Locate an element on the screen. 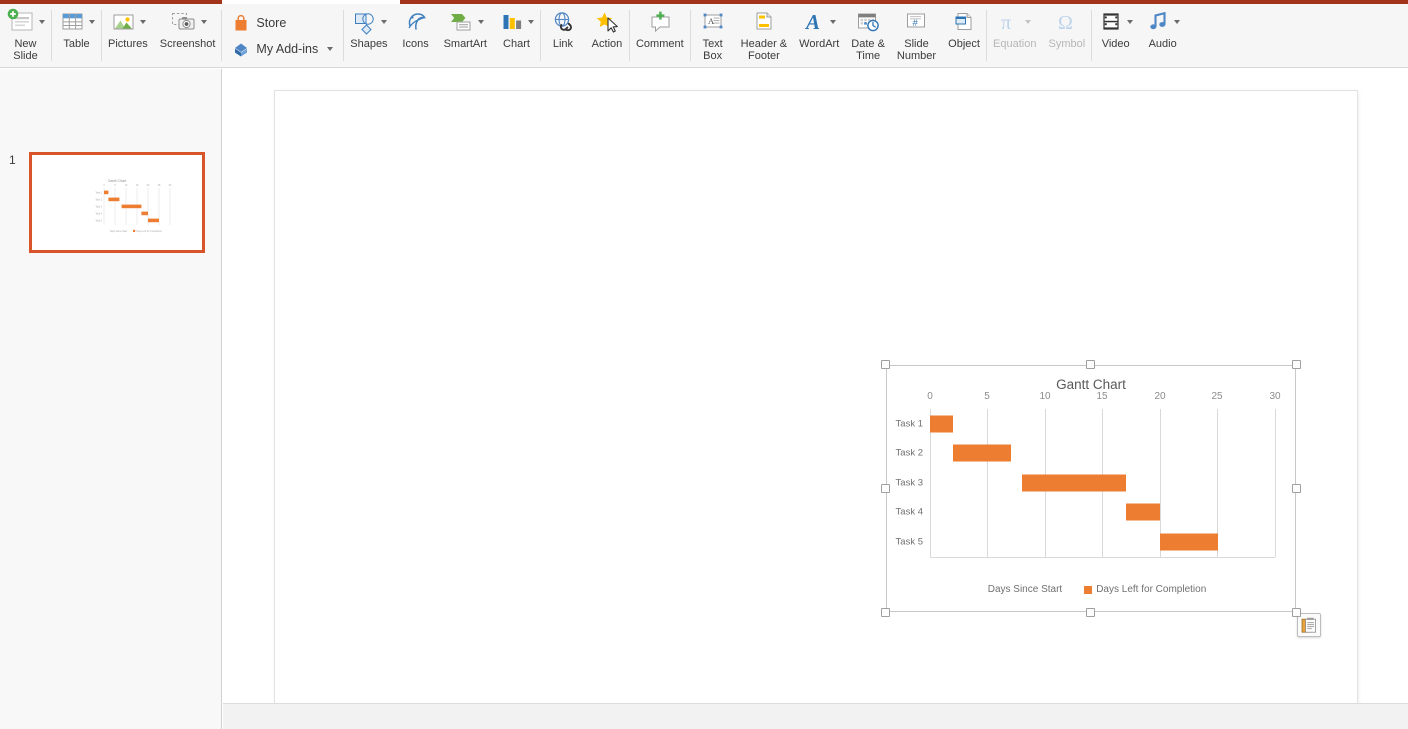  screenshot-caret-icon is located at coordinates (204, 22).